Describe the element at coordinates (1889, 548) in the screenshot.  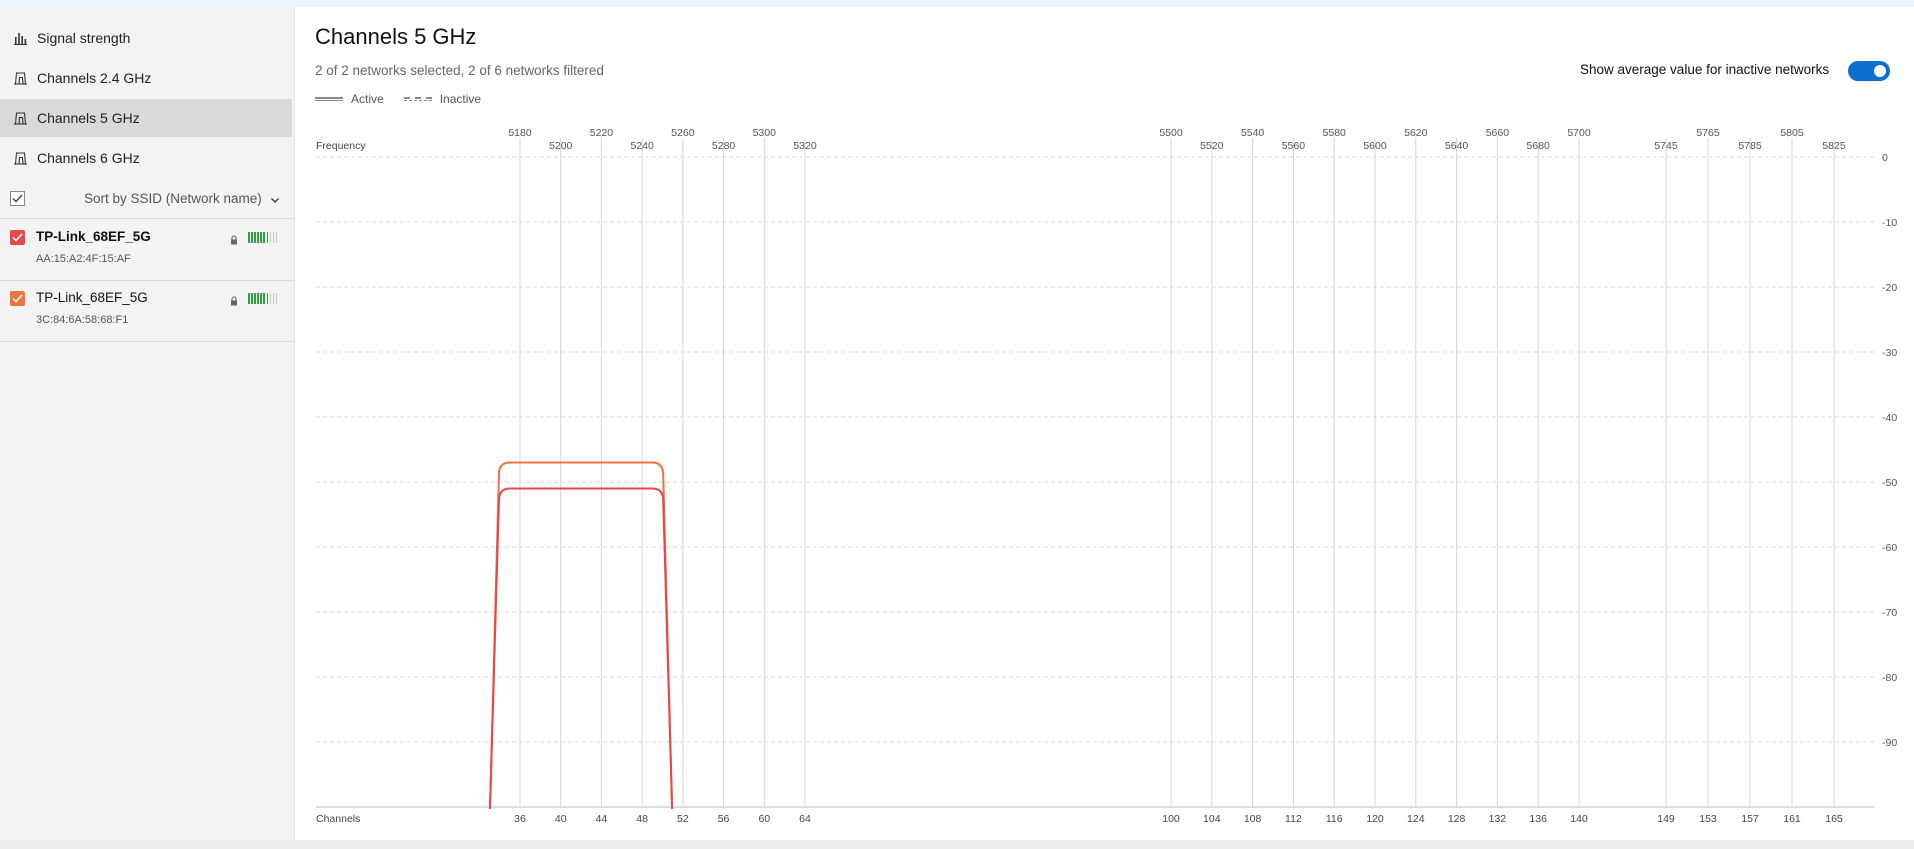
I see `y-tick-label: -60` at that location.